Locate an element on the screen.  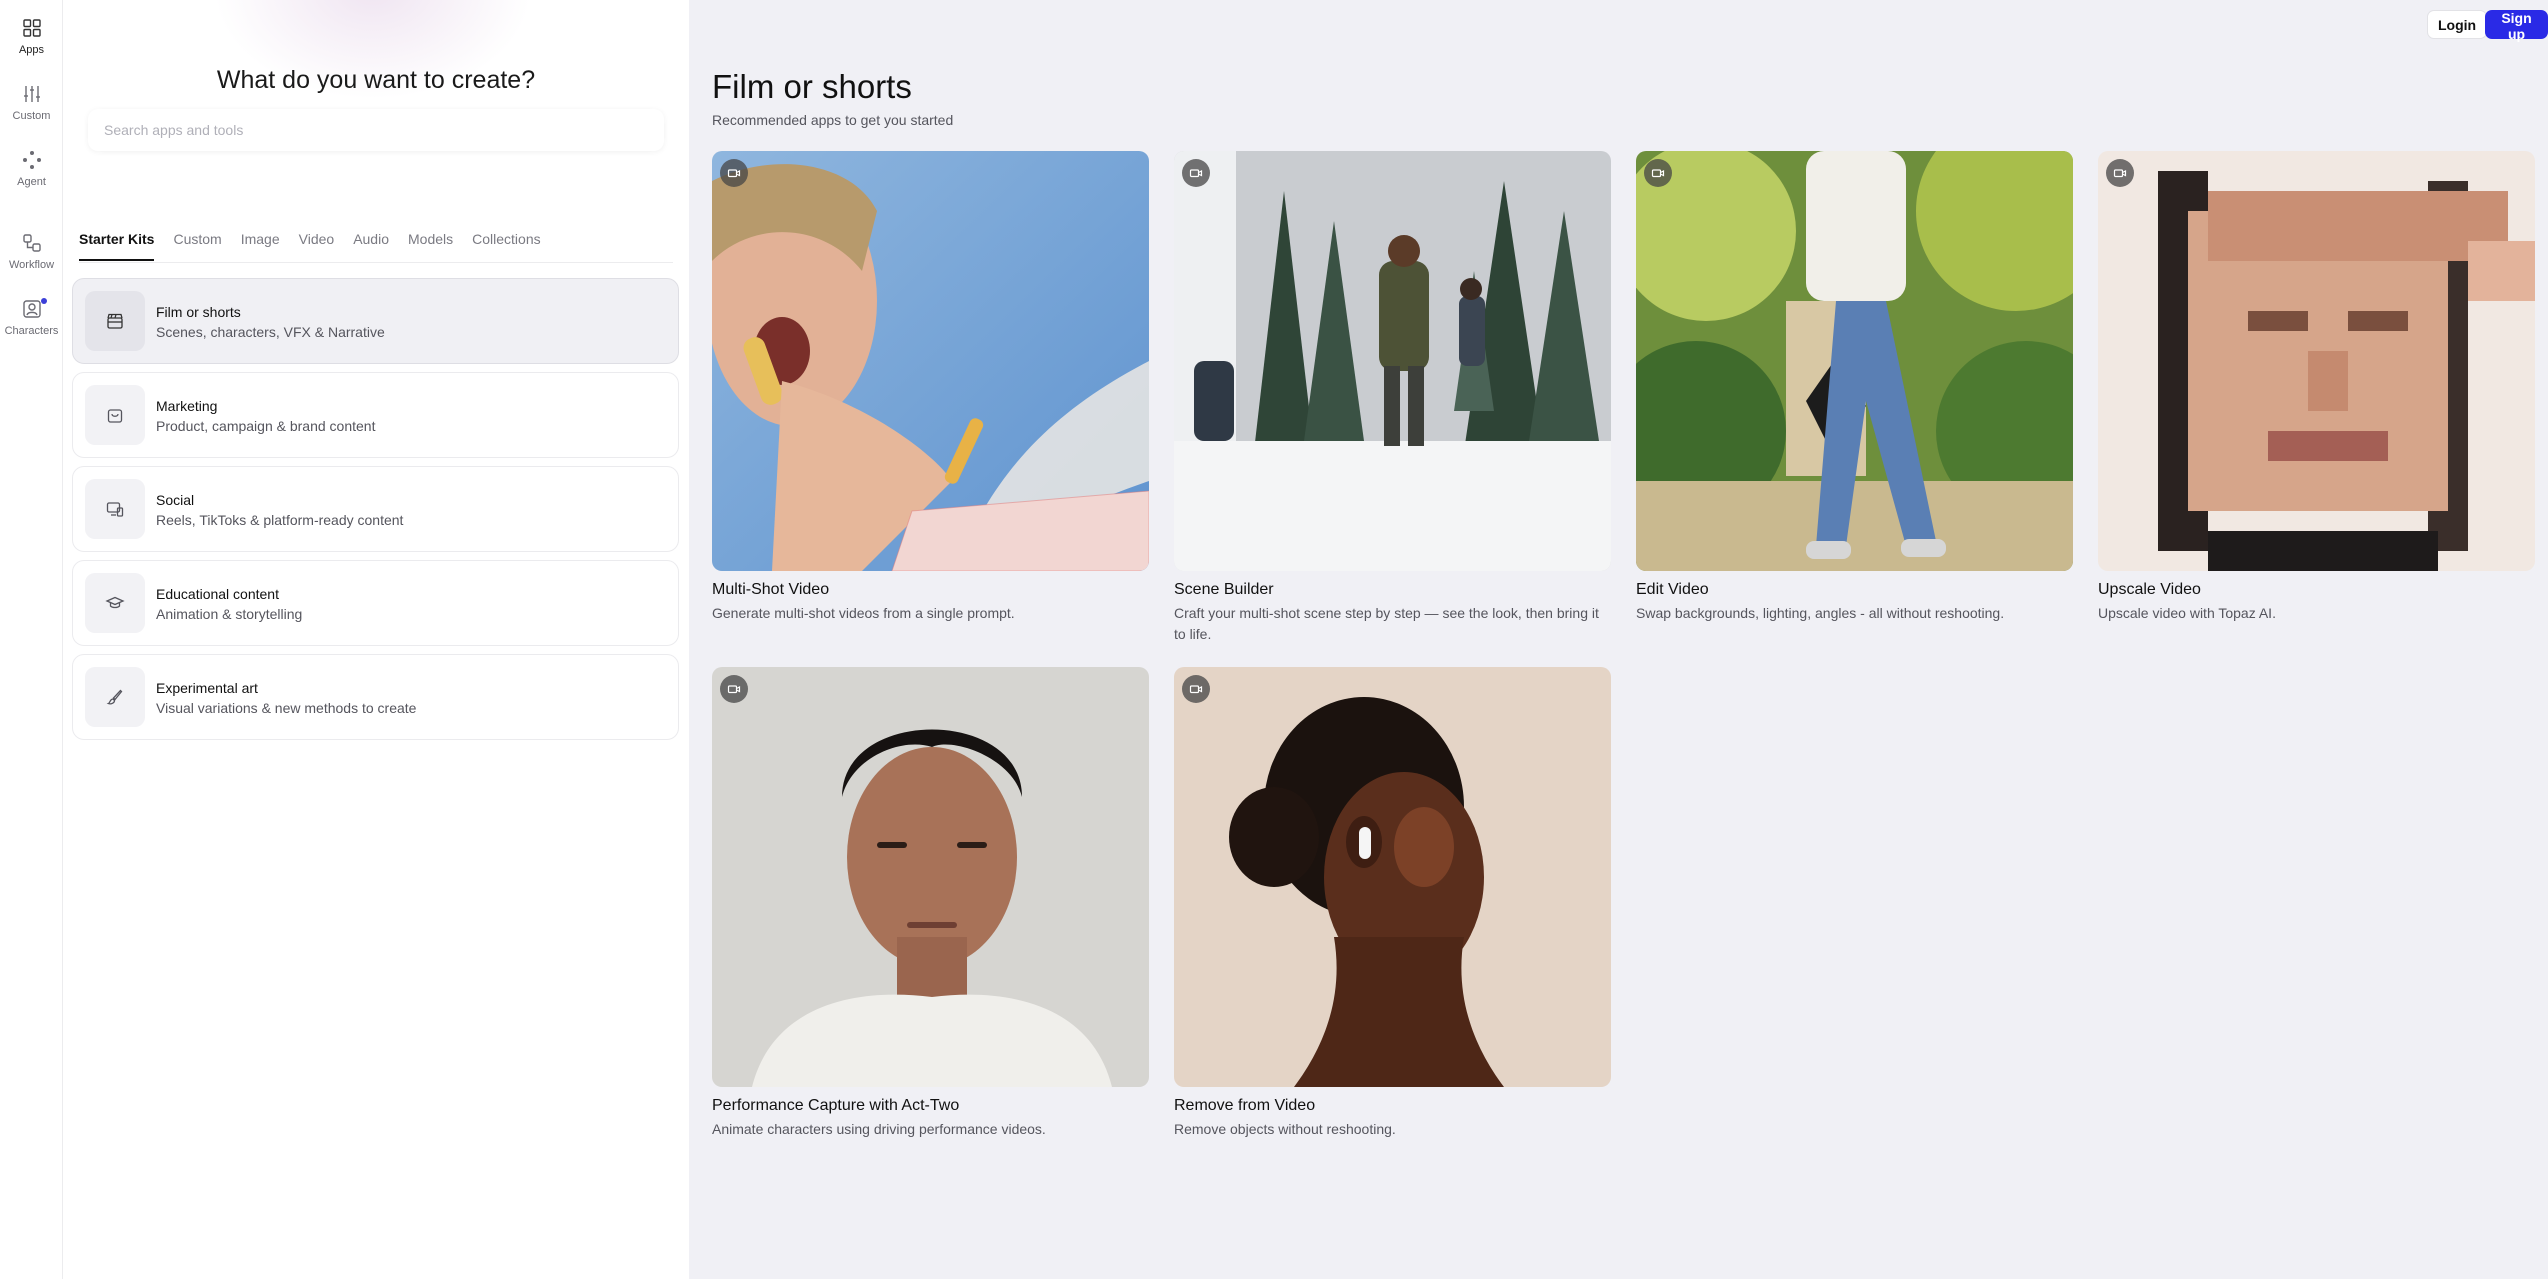
rail-item-characters: Characters is located at coordinates (31, 317).